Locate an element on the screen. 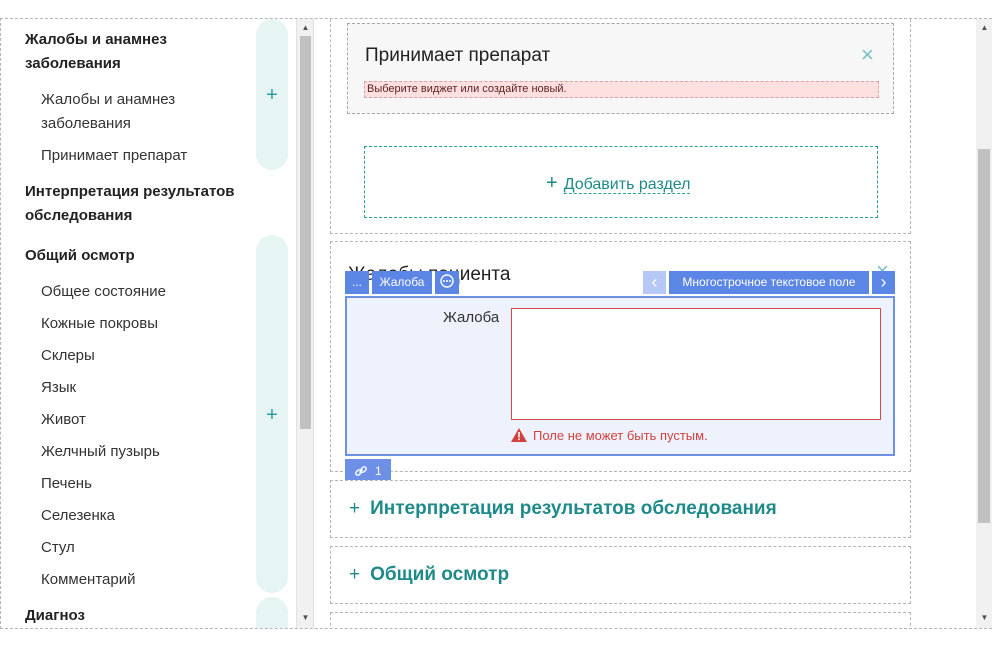 Image resolution: width=1000 pixels, height=648 pixels. outline-section: Диагноз is located at coordinates (55, 616).